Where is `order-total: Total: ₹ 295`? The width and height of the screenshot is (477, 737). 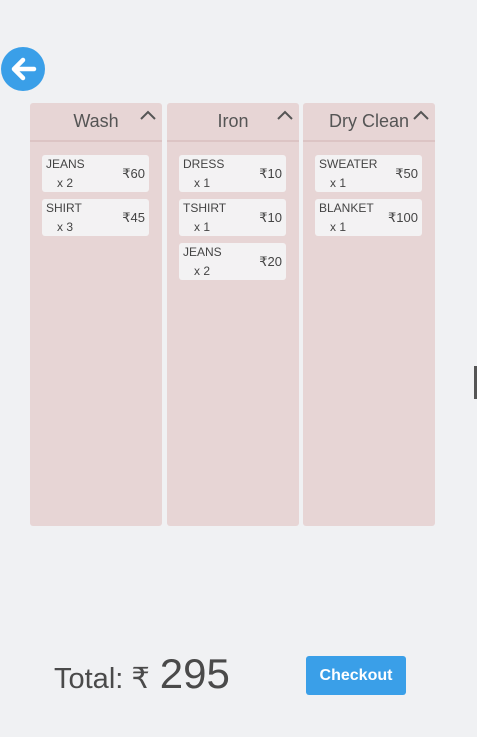 order-total: Total: ₹ 295 is located at coordinates (142, 674).